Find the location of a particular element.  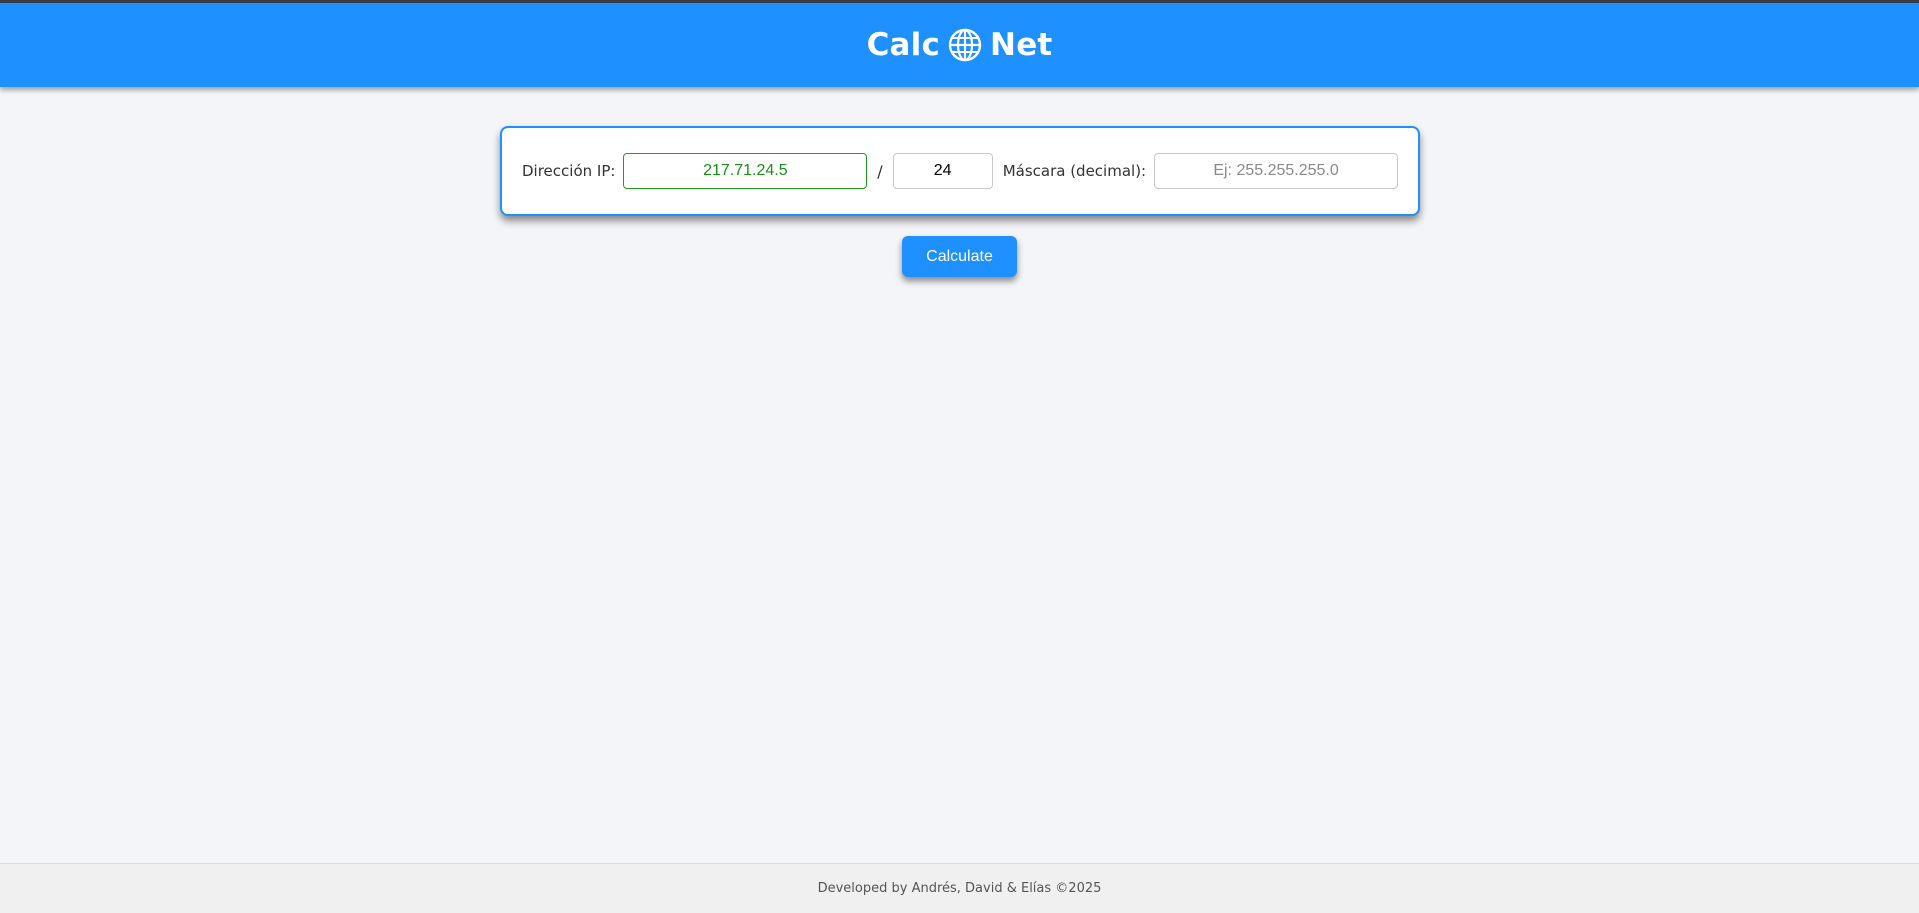

footer-credits: Developed by Andrés, David & Elías ©2025 is located at coordinates (959, 888).